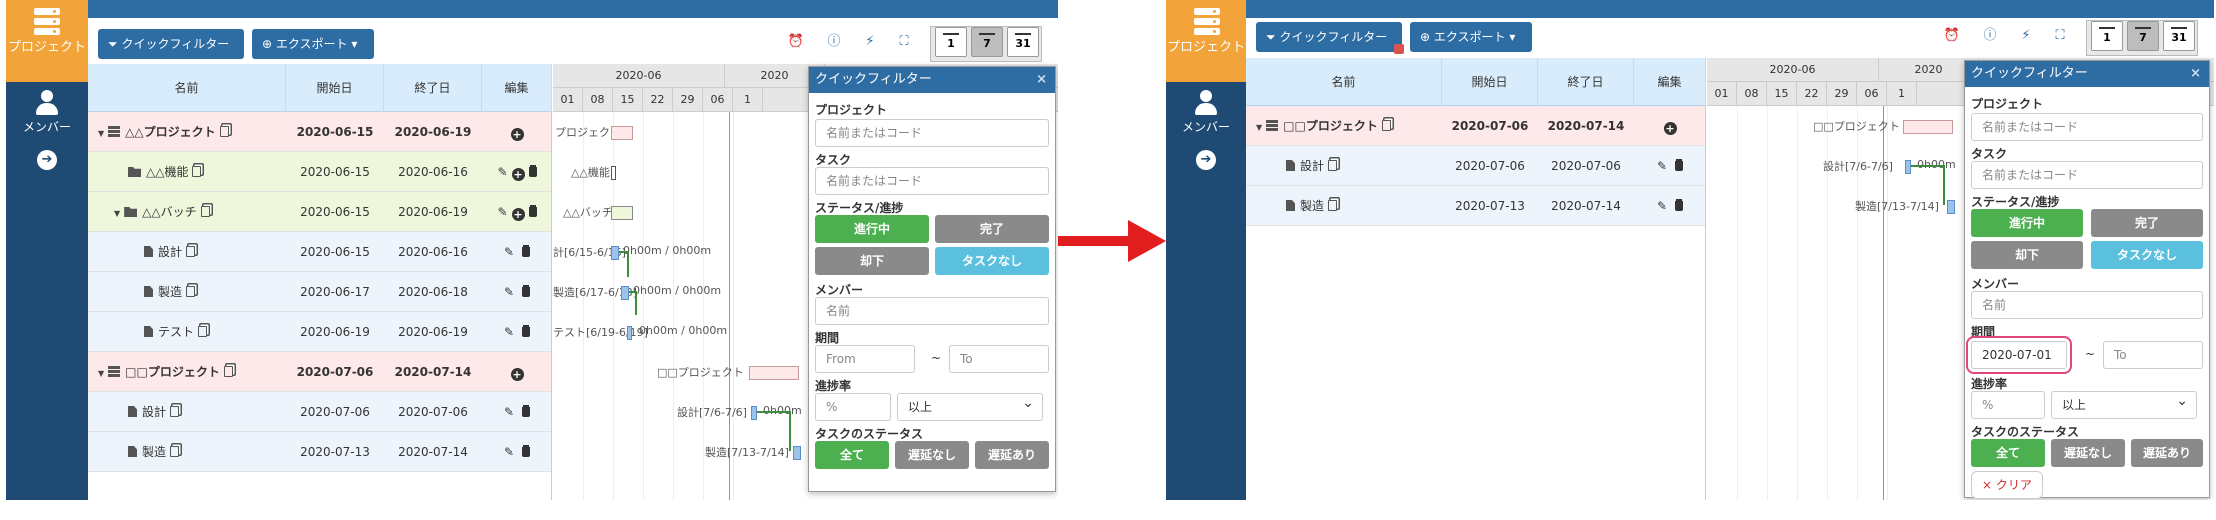 The image size is (2216, 520). Describe the element at coordinates (171, 44) in the screenshot. I see `quick-filter-button: ⏷ クイックフィルター` at that location.